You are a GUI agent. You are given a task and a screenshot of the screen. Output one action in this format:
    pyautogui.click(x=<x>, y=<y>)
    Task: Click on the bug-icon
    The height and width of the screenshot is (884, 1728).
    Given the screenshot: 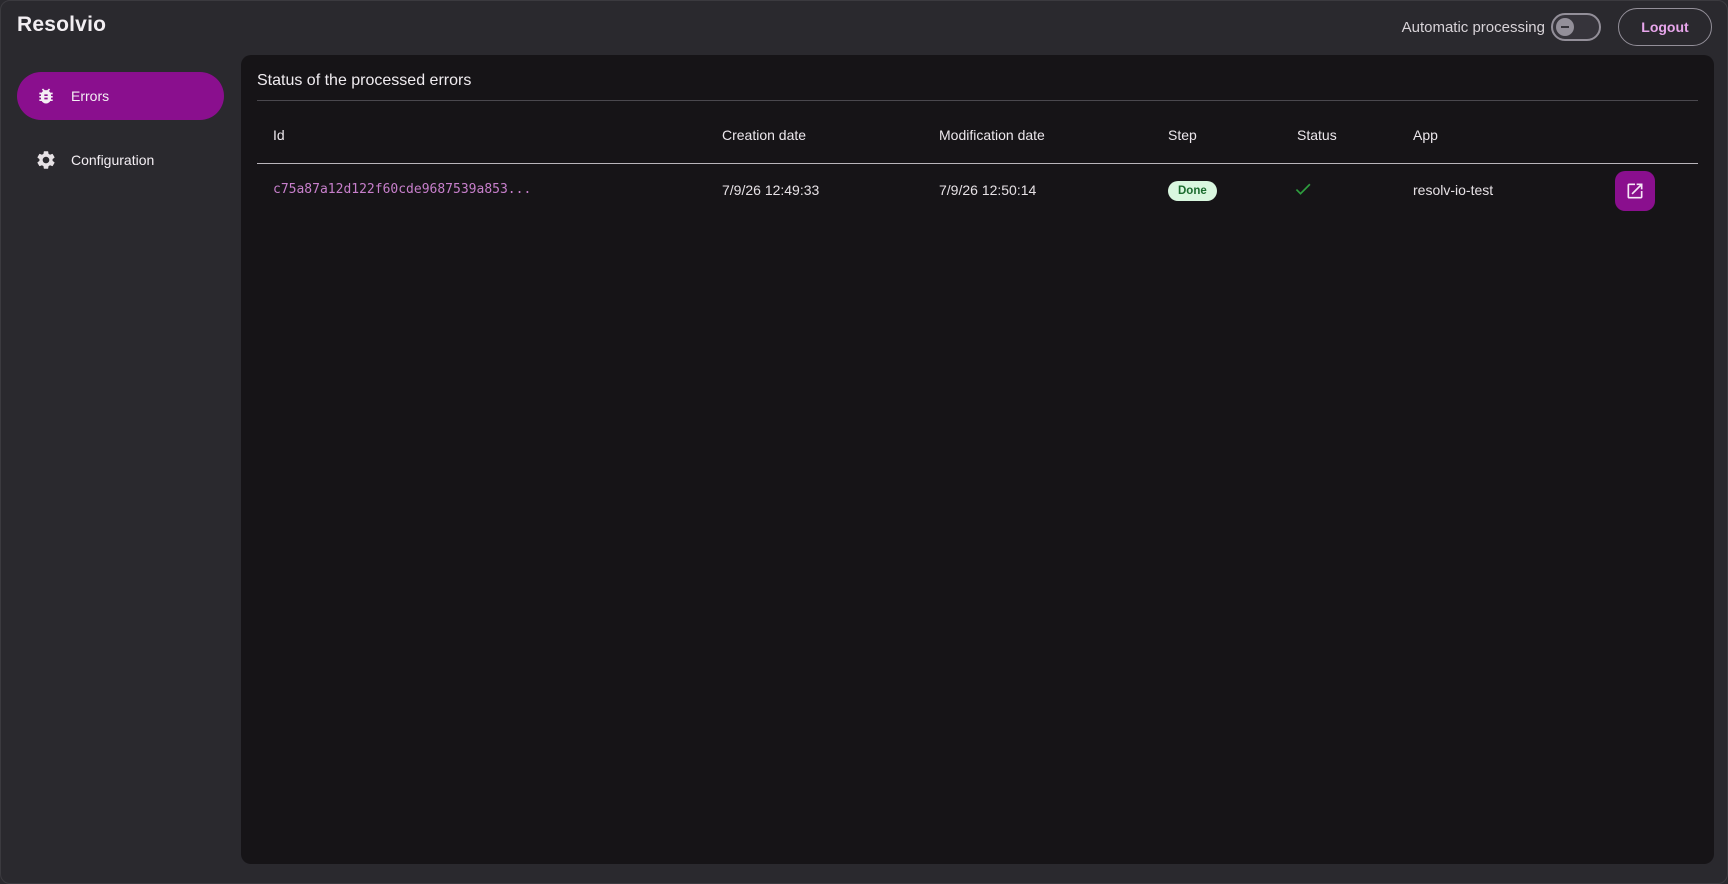 What is the action you would take?
    pyautogui.click(x=46, y=96)
    